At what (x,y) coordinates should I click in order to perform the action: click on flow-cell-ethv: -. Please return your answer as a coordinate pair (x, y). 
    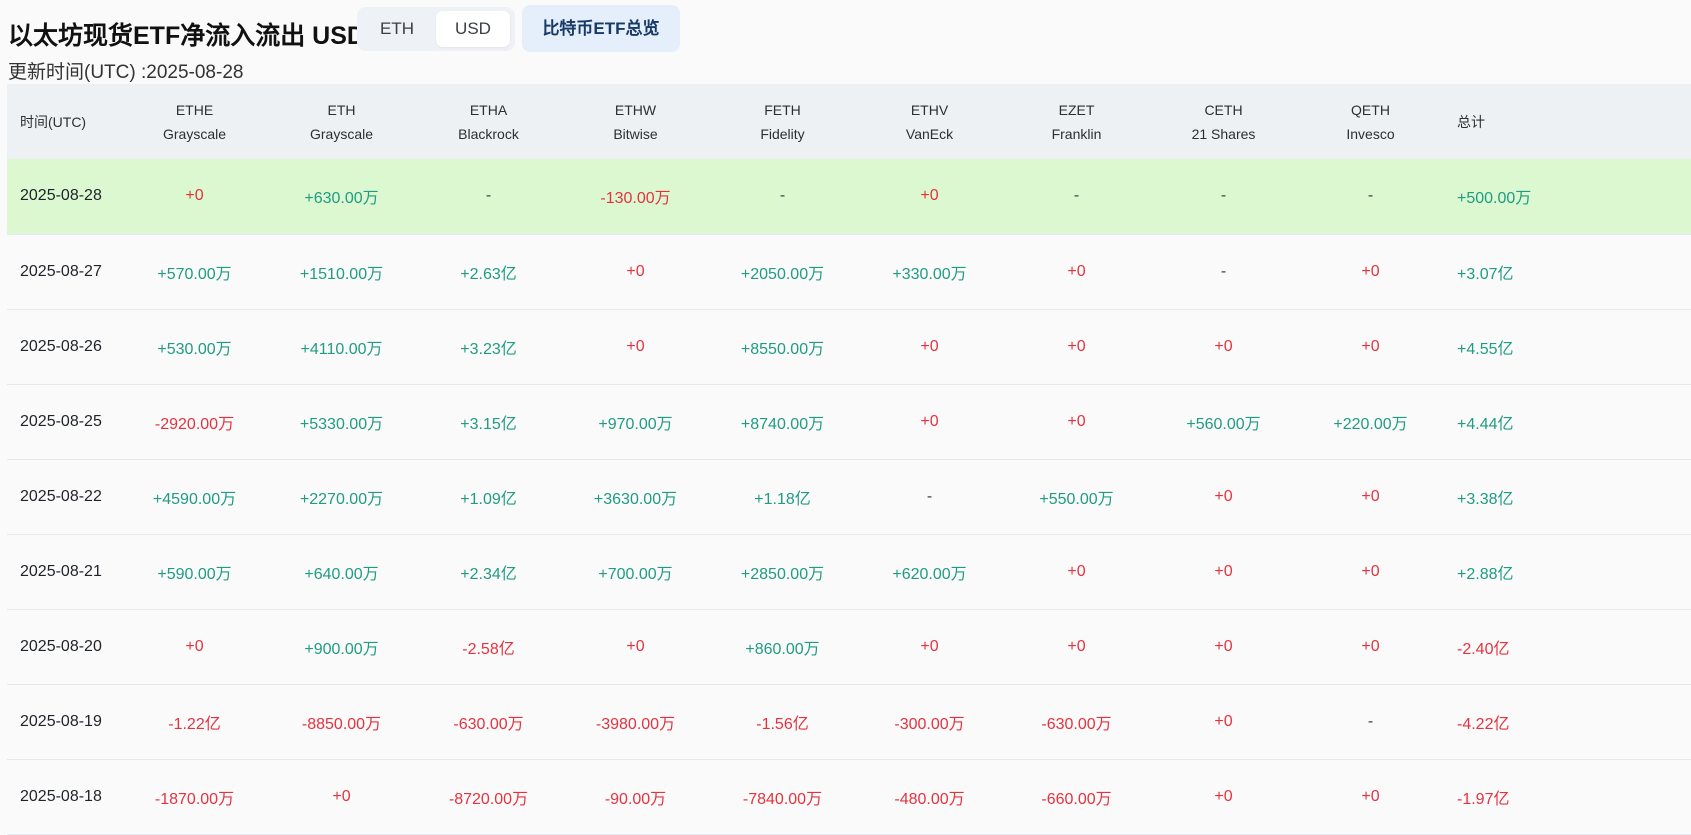
    Looking at the image, I should click on (929, 496).